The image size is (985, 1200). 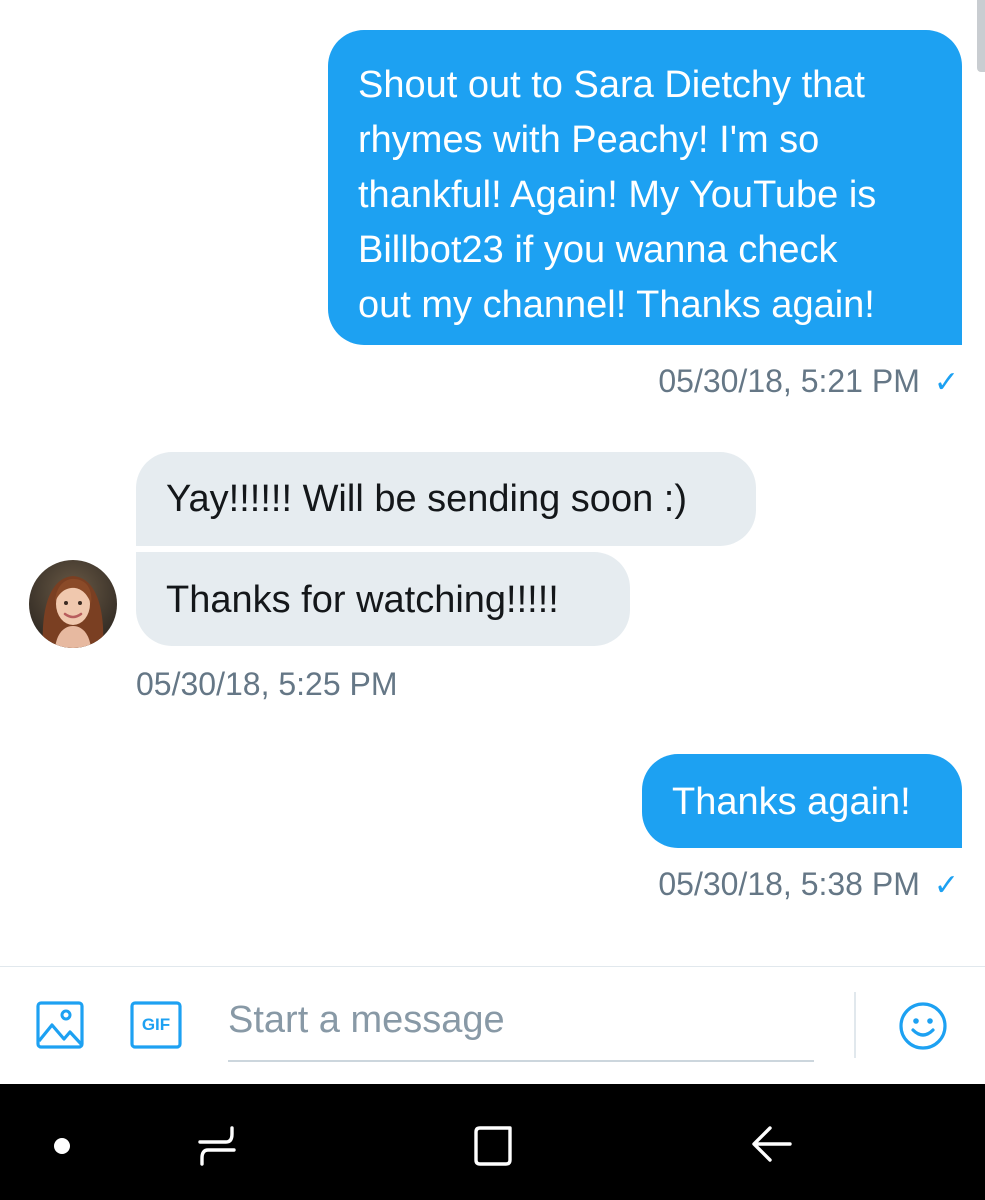 I want to click on input-underline, so click(x=521, y=1061).